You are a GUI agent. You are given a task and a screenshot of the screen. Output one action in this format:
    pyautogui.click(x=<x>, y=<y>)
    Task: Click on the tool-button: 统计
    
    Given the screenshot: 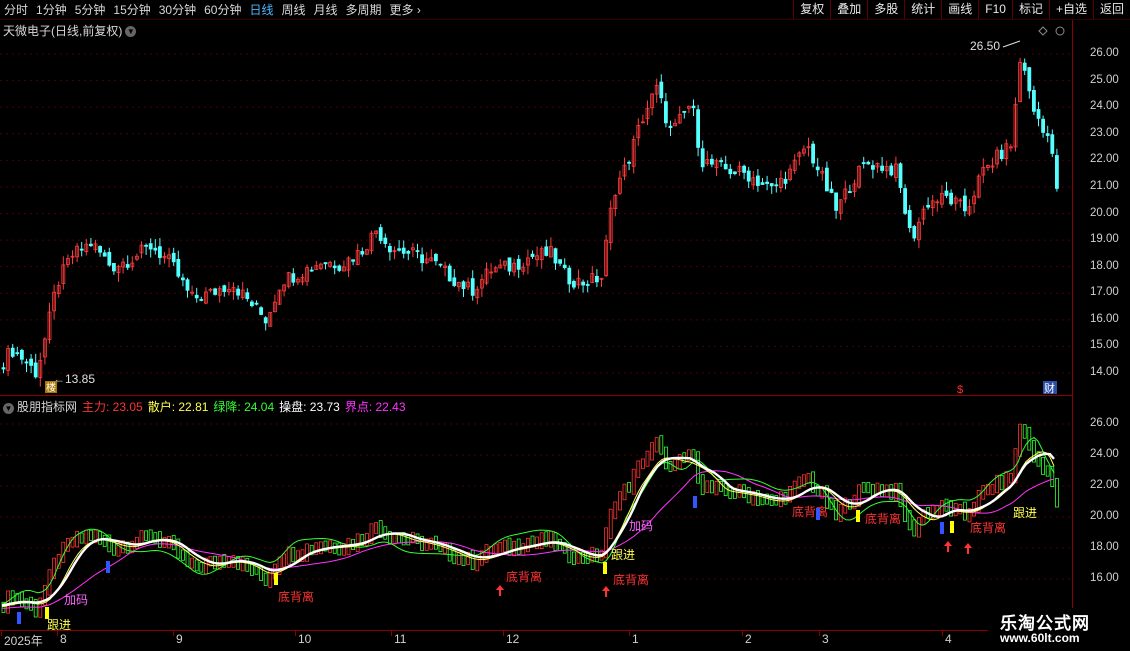 What is the action you would take?
    pyautogui.click(x=922, y=9)
    